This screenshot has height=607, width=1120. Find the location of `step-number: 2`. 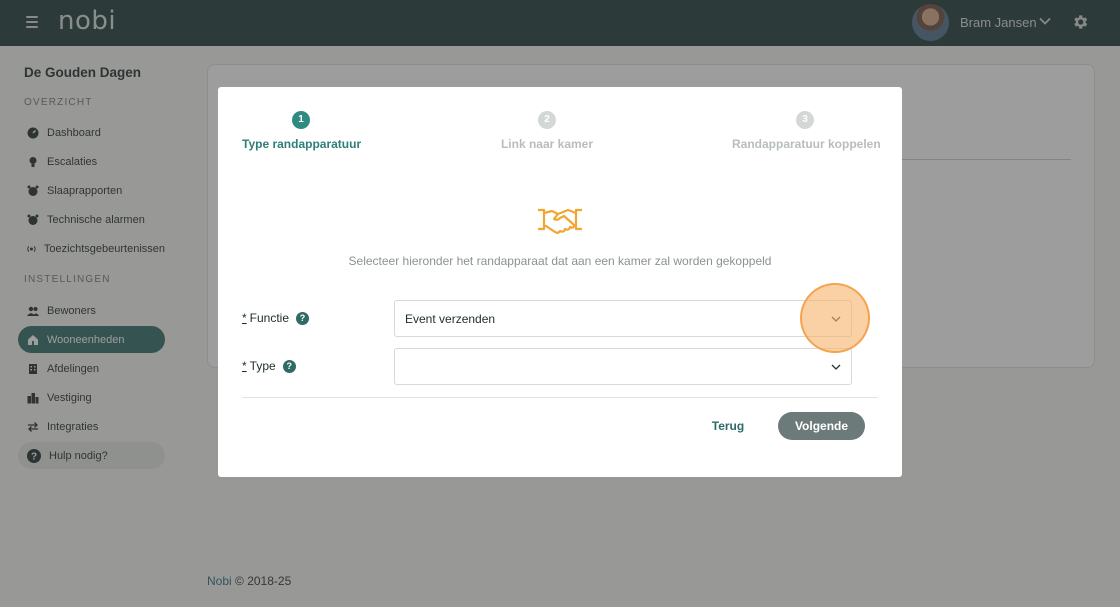

step-number: 2 is located at coordinates (547, 120).